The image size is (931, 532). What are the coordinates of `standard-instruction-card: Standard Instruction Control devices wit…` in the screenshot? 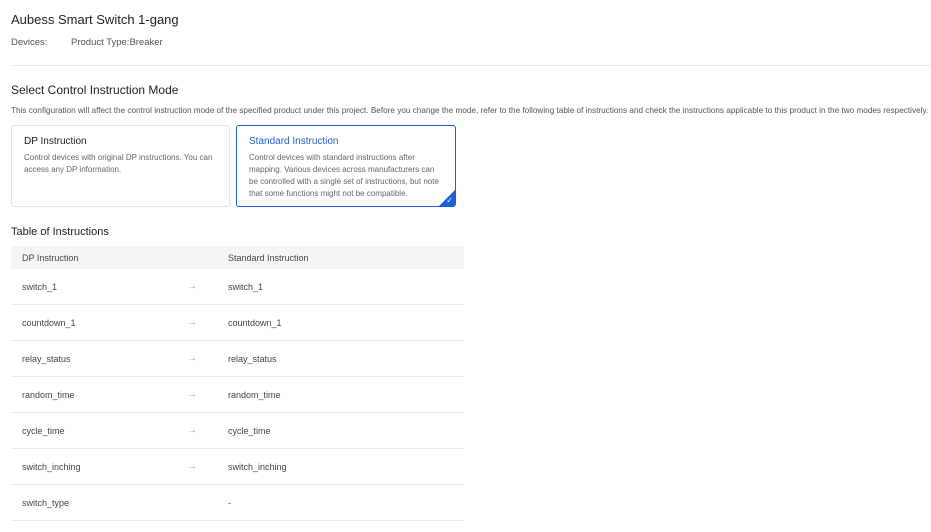 It's located at (346, 166).